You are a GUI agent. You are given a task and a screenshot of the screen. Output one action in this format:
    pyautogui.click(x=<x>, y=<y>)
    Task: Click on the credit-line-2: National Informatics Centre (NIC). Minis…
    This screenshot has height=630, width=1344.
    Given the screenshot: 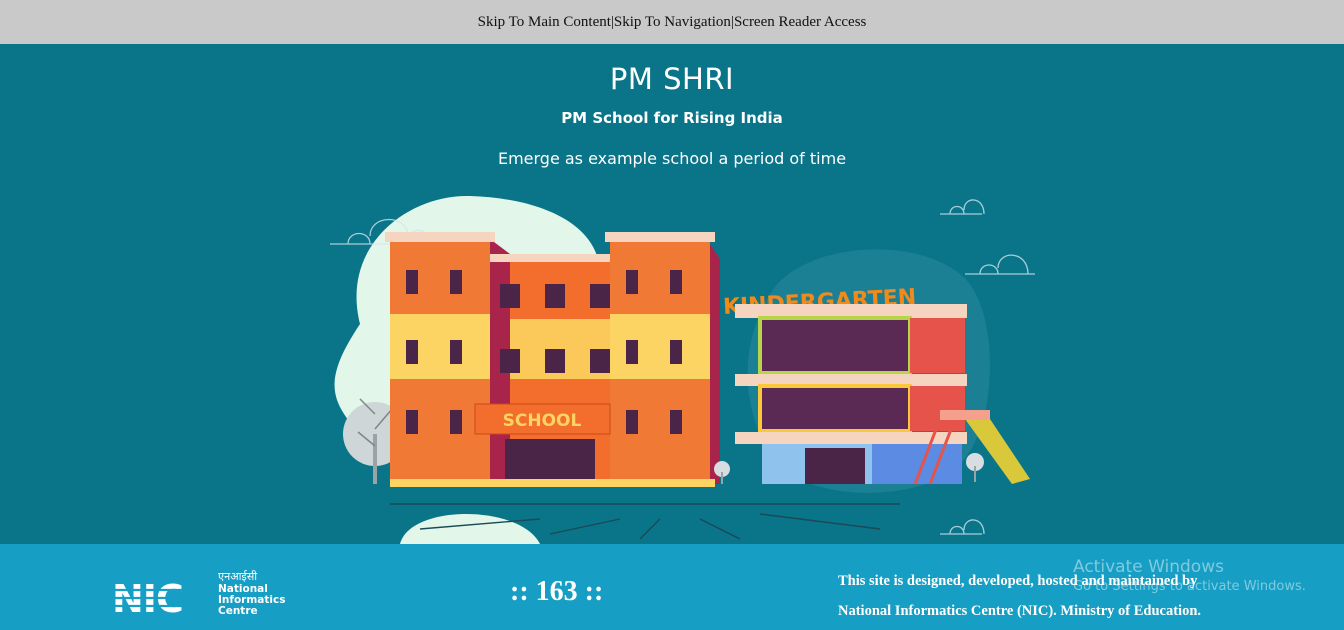 What is the action you would take?
    pyautogui.click(x=1020, y=611)
    